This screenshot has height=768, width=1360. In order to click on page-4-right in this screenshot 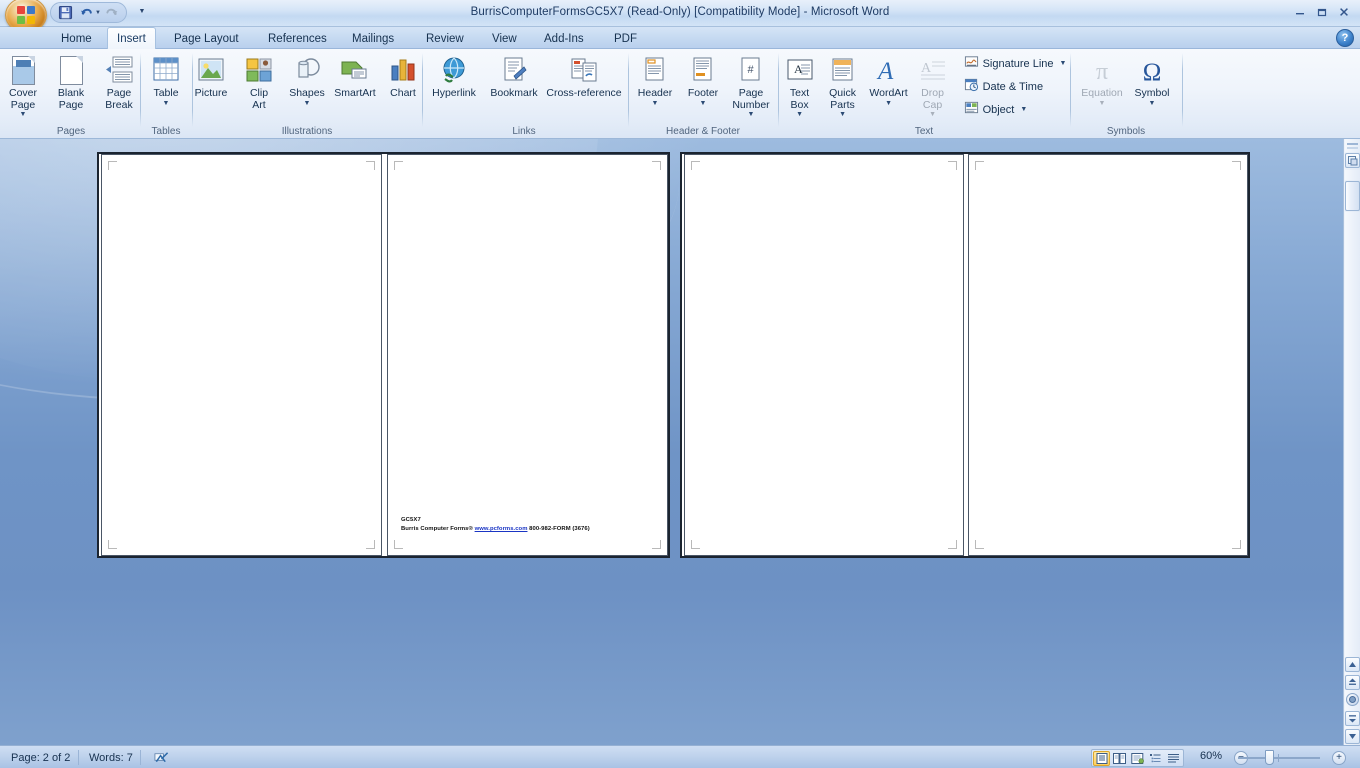, I will do `click(1108, 355)`.